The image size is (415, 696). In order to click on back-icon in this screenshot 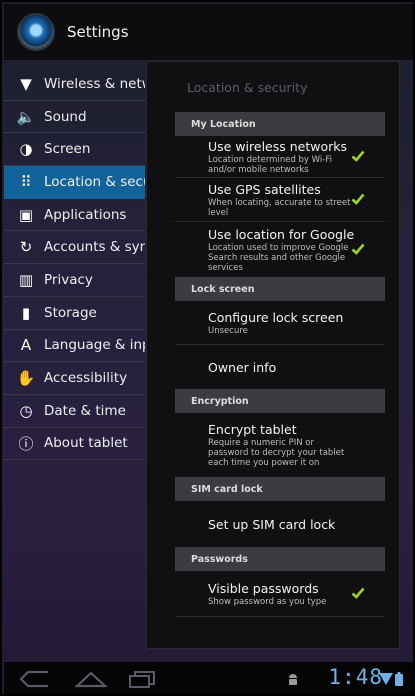, I will do `click(35, 679)`.